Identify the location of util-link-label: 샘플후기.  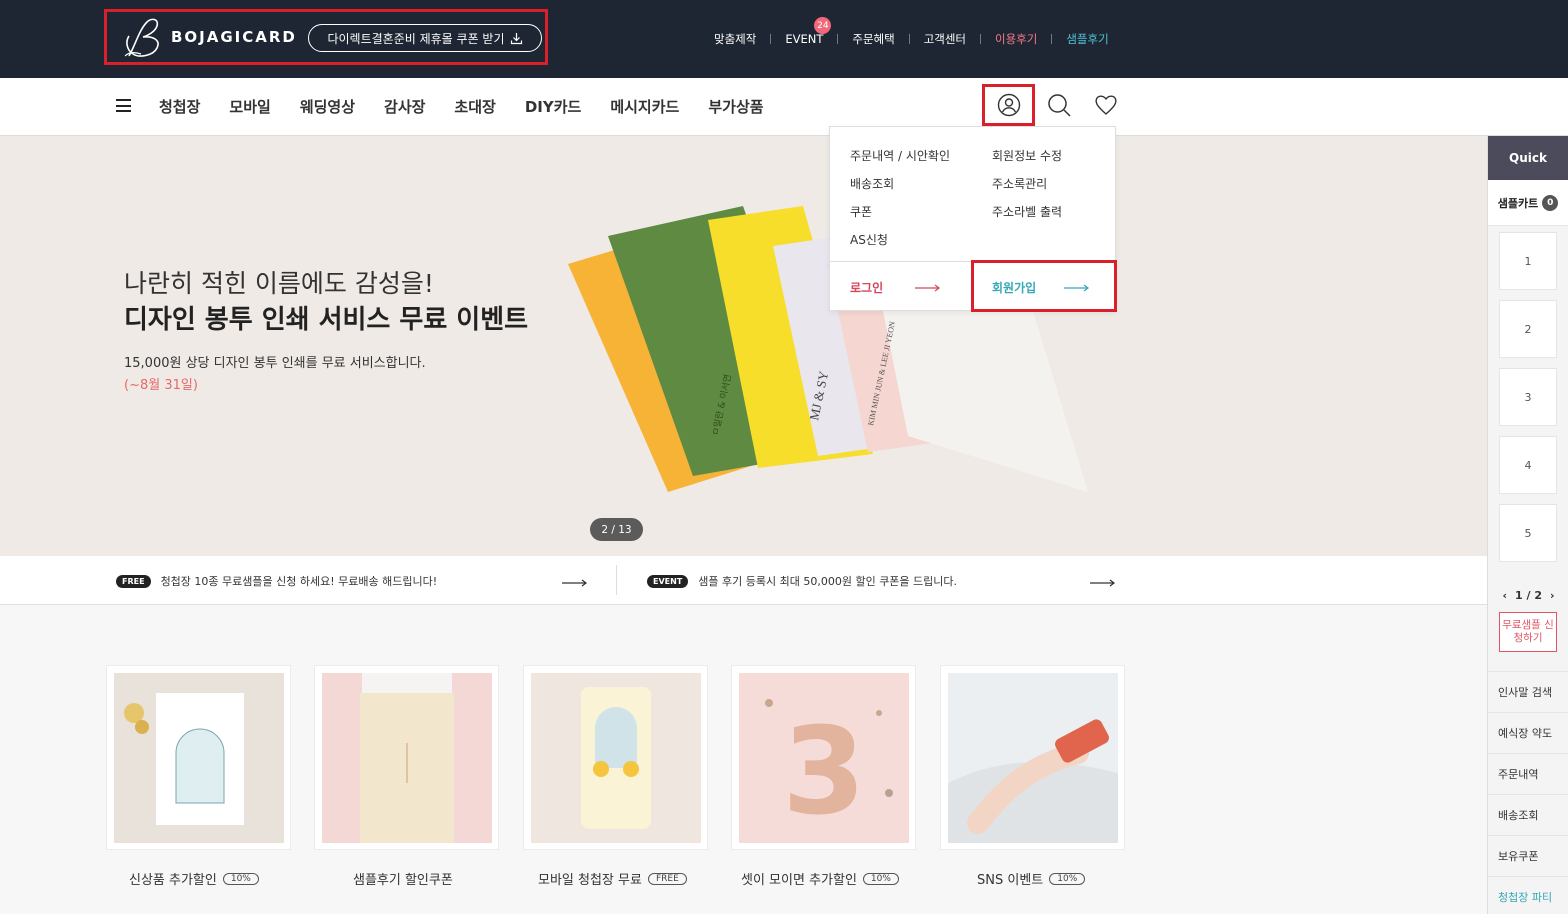
(1087, 39).